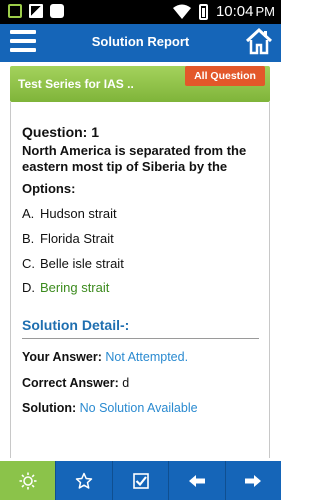 Image resolution: width=320 pixels, height=500 pixels. What do you see at coordinates (15, 11) in the screenshot?
I see `notification-icon` at bounding box center [15, 11].